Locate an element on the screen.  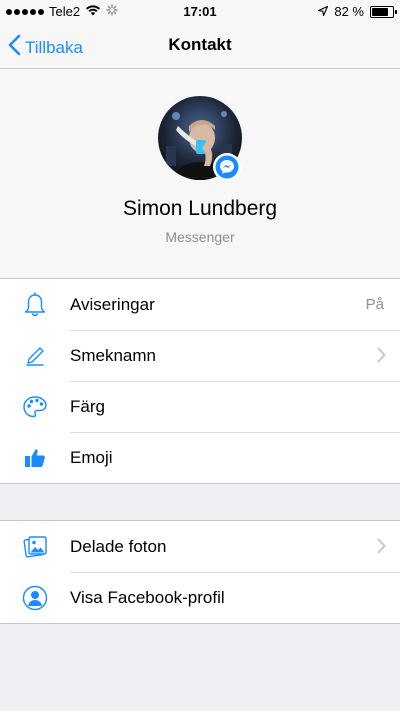
row-facebook-profile: Visa Facebook-profil is located at coordinates (200, 597).